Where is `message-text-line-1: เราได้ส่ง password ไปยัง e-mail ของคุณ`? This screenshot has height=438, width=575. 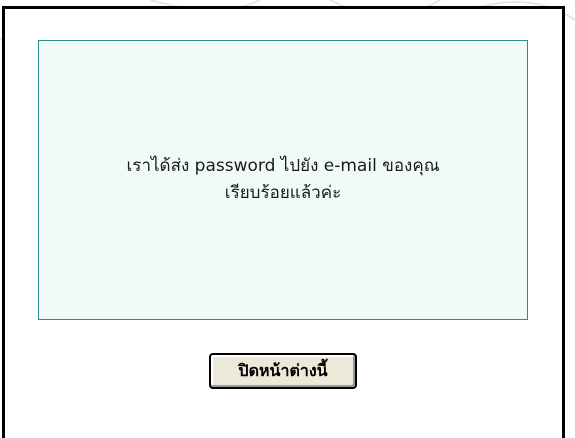
message-text-line-1: เราได้ส่ง password ไปยัง e-mail ของคุณ is located at coordinates (283, 166).